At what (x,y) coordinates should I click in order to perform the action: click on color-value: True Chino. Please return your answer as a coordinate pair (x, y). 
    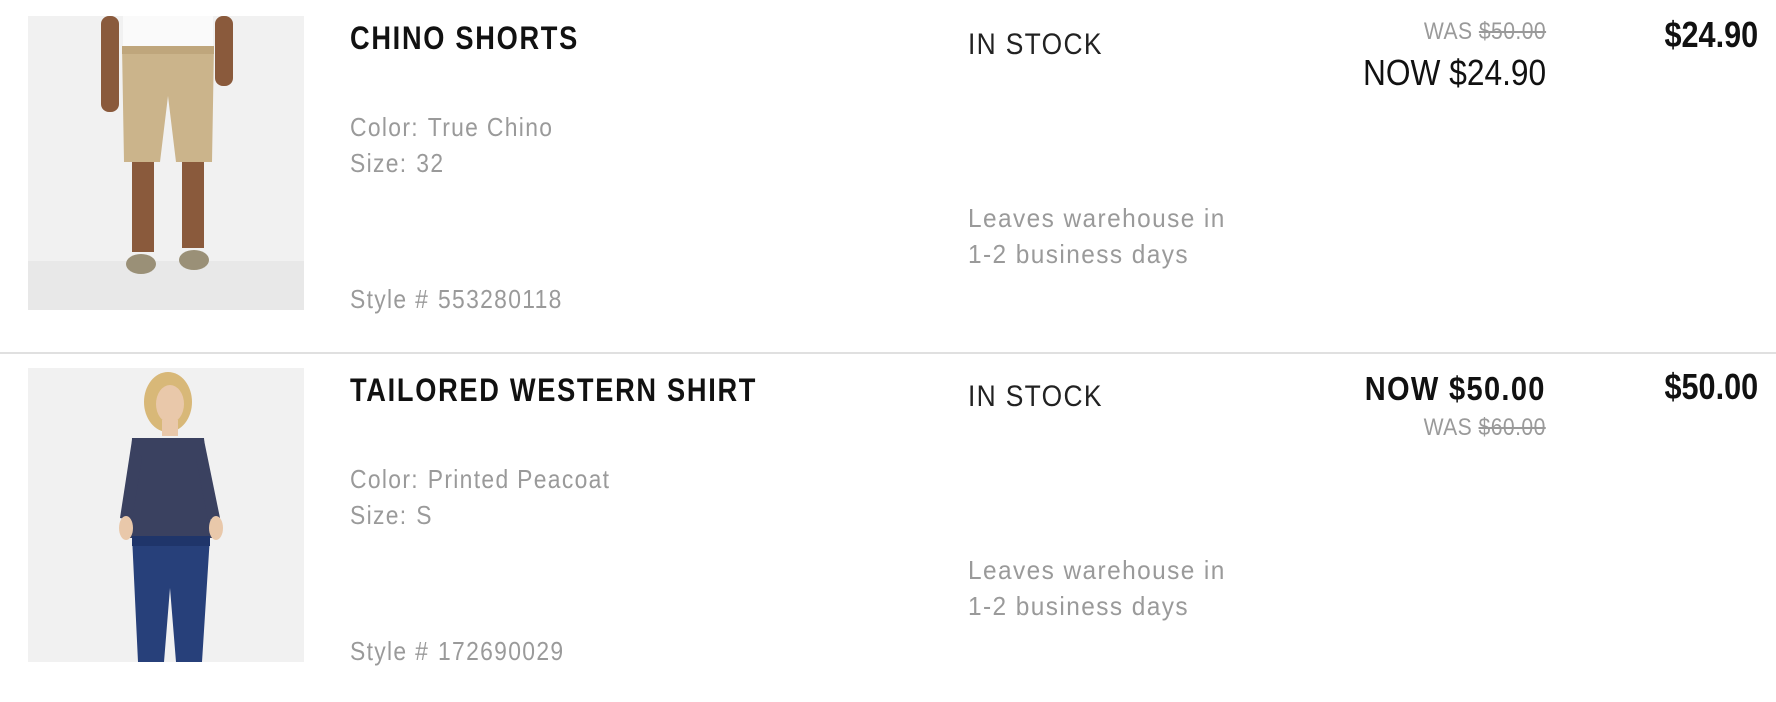
    Looking at the image, I should click on (490, 127).